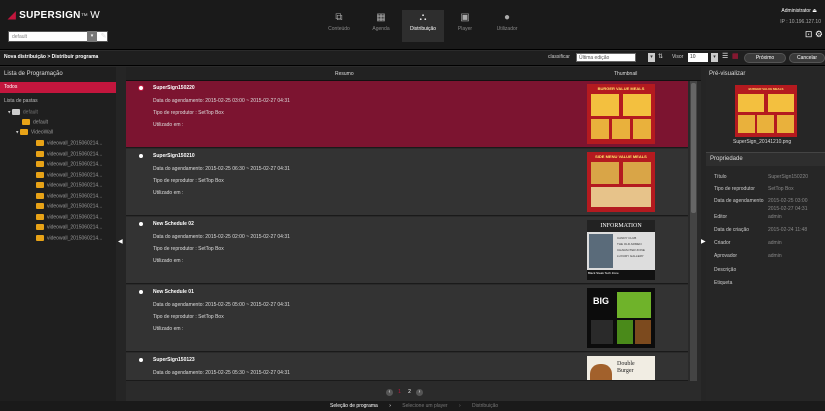  I want to click on property-key: Tipo de reprodutor, so click(734, 189).